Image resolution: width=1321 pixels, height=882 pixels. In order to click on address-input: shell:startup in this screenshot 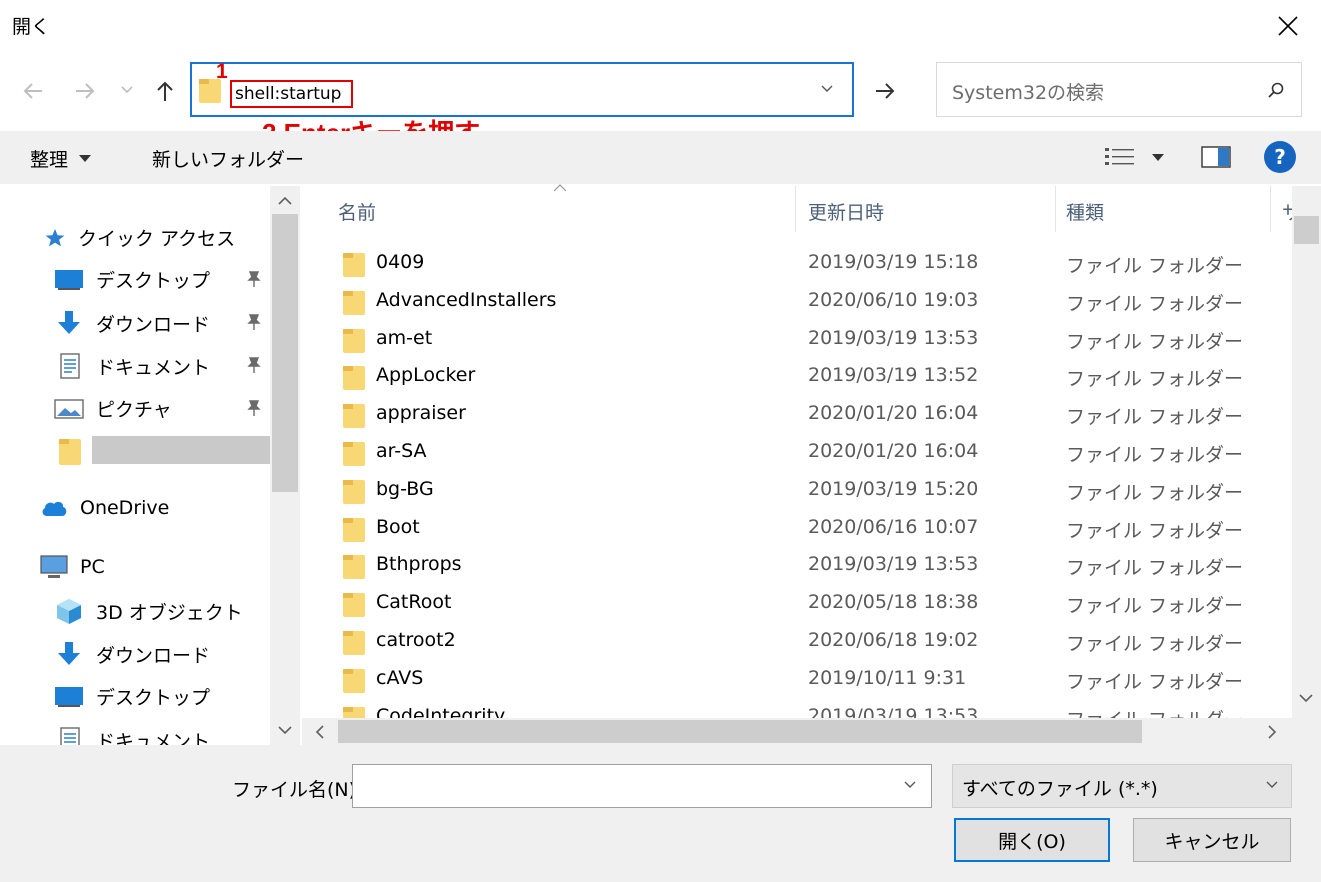, I will do `click(291, 94)`.